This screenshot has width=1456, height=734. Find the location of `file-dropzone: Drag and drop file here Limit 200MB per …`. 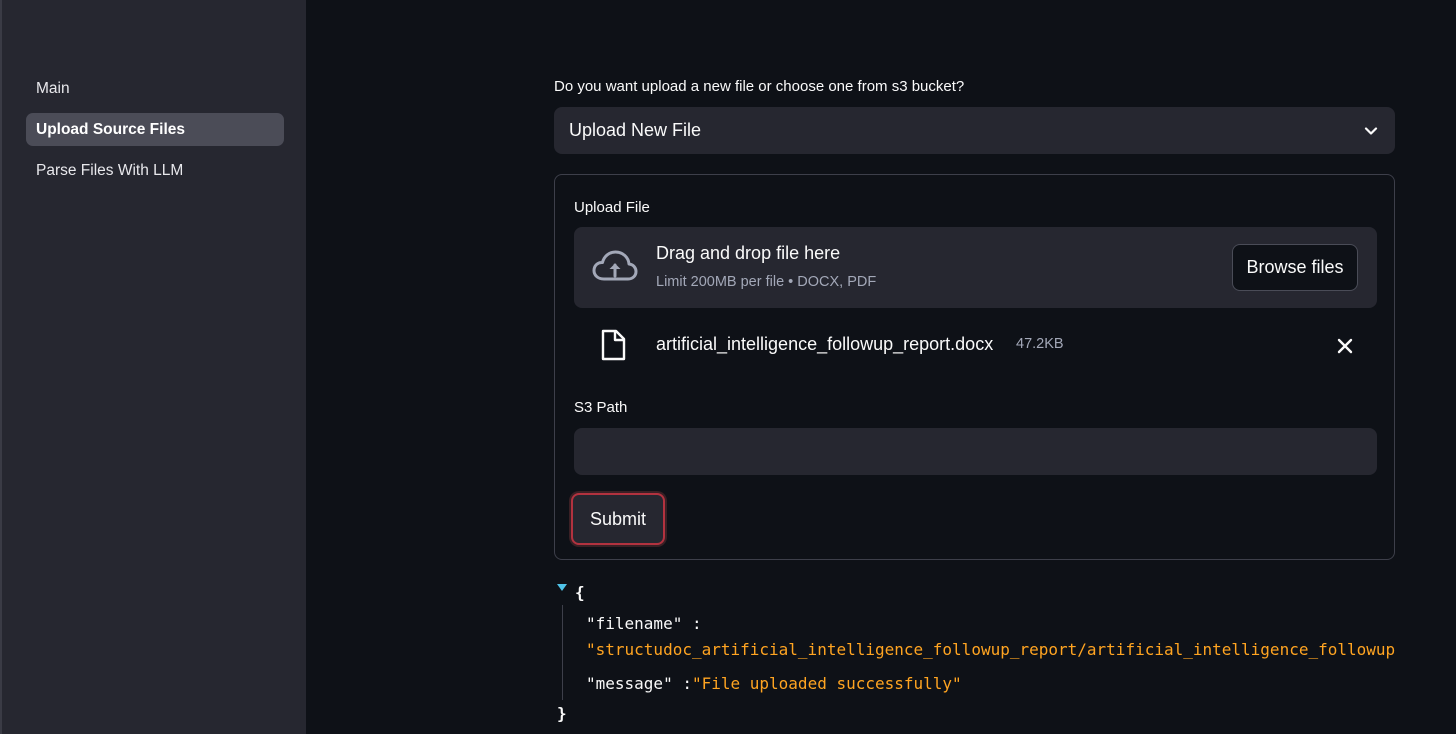

file-dropzone: Drag and drop file here Limit 200MB per … is located at coordinates (975, 267).